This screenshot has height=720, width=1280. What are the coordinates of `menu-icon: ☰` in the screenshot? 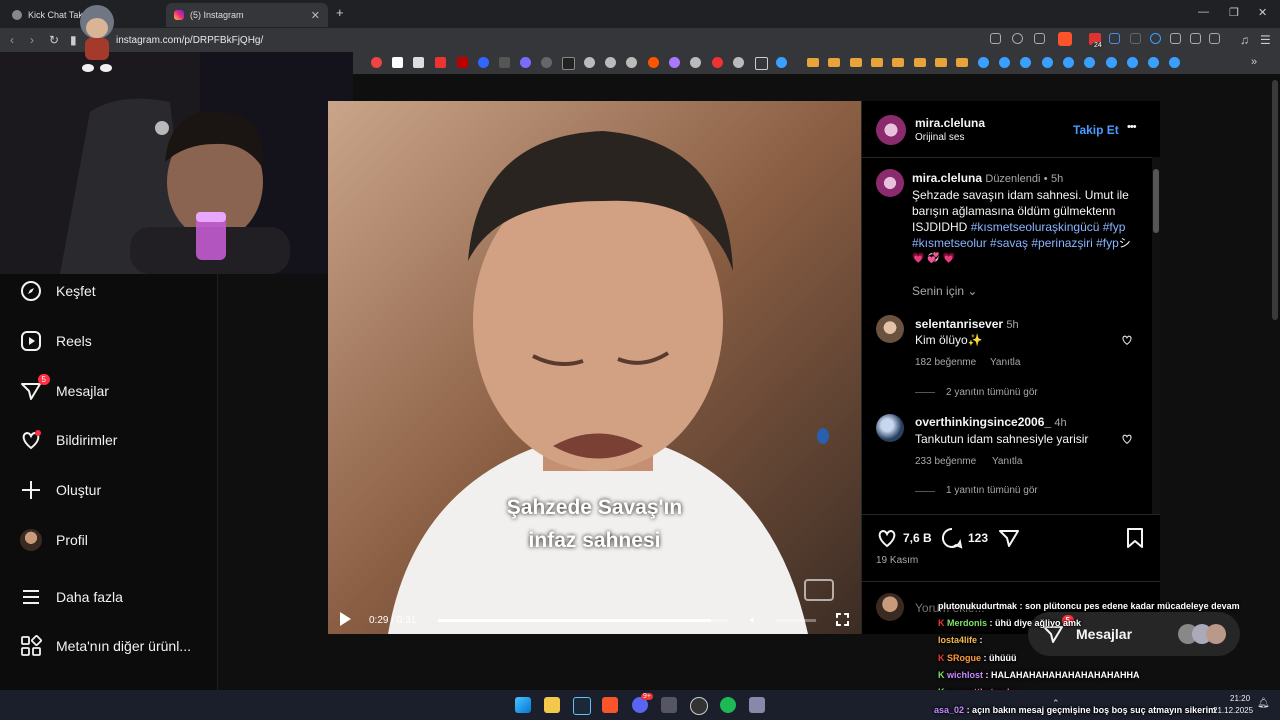 It's located at (1265, 40).